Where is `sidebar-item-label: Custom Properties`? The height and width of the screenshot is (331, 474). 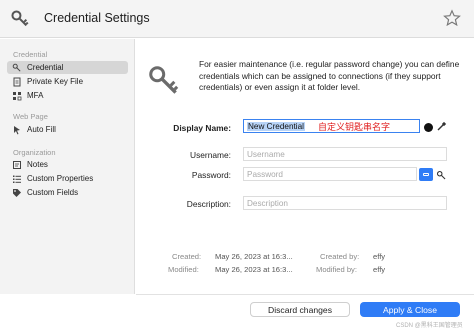
sidebar-item-label: Custom Properties is located at coordinates (60, 178).